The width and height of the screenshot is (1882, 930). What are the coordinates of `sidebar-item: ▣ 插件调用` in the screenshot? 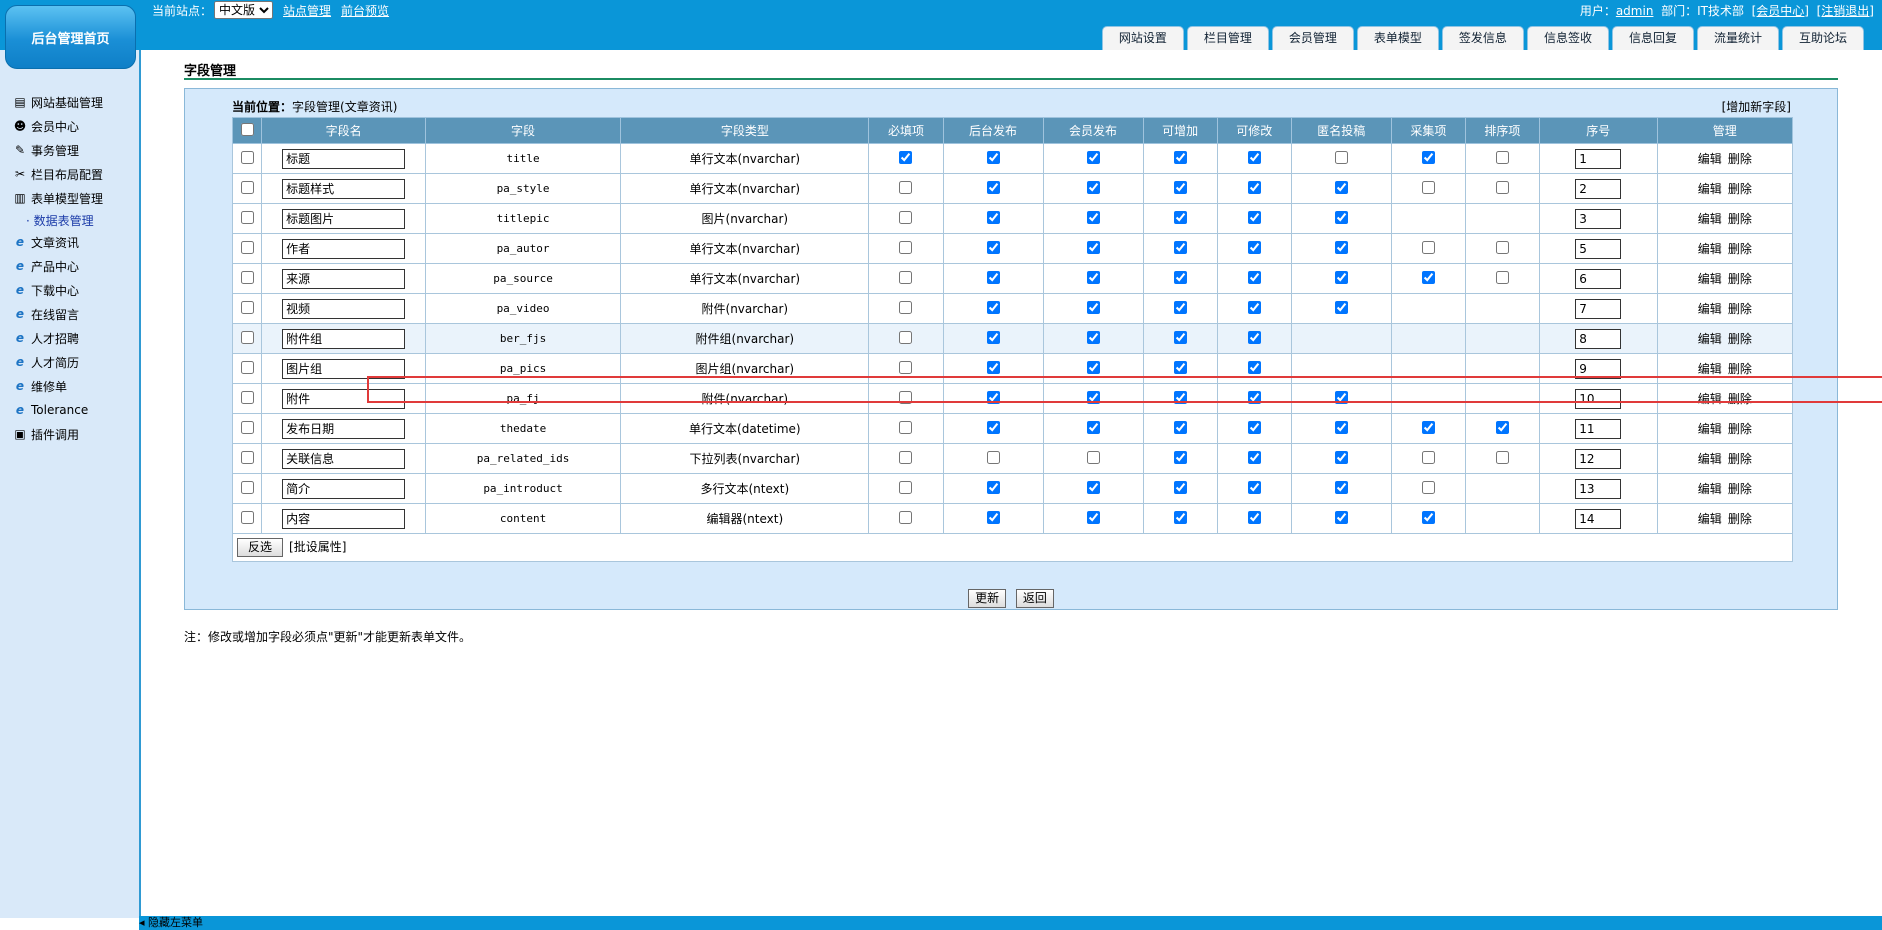 It's located at (57, 434).